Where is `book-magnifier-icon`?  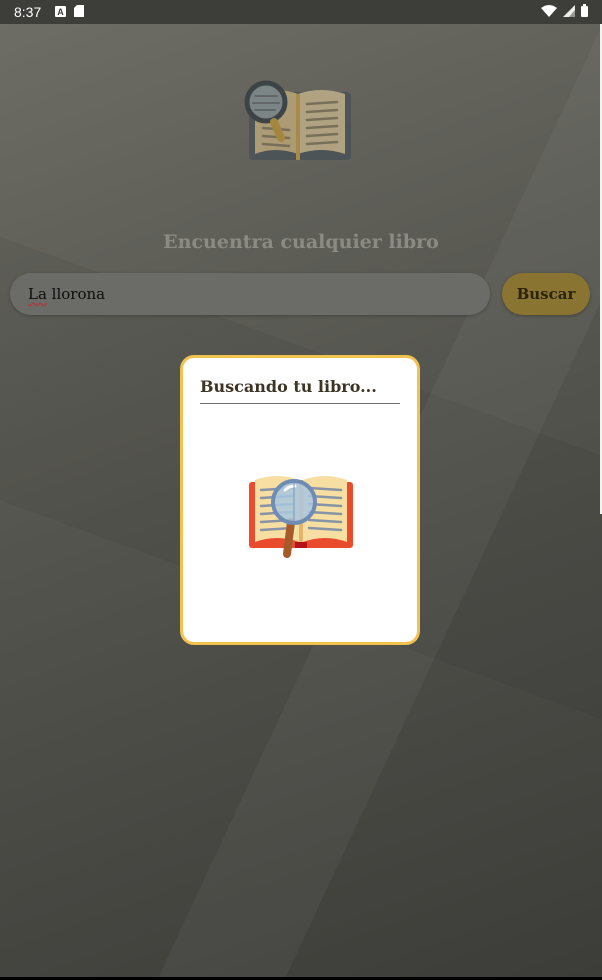 book-magnifier-icon is located at coordinates (301, 517).